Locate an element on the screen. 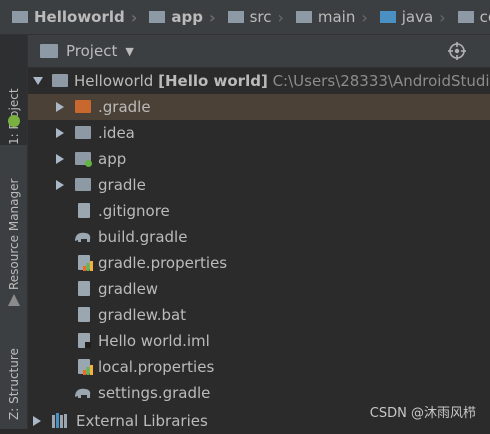 The height and width of the screenshot is (434, 490). source-folder-icon is located at coordinates (387, 17).